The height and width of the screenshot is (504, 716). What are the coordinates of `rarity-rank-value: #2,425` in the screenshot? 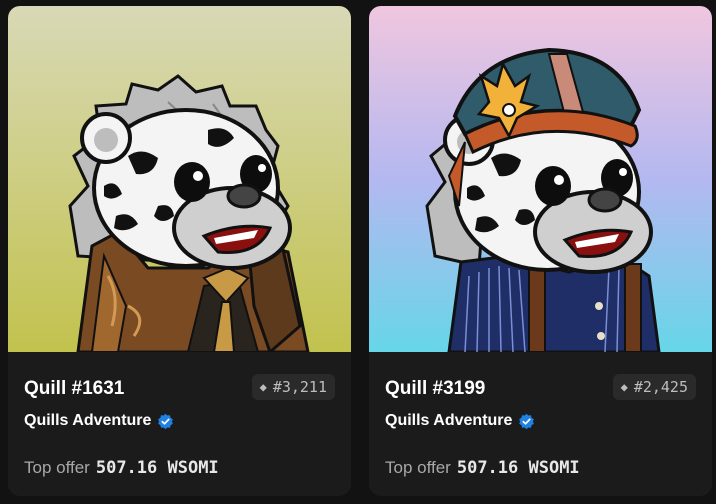 It's located at (660, 387).